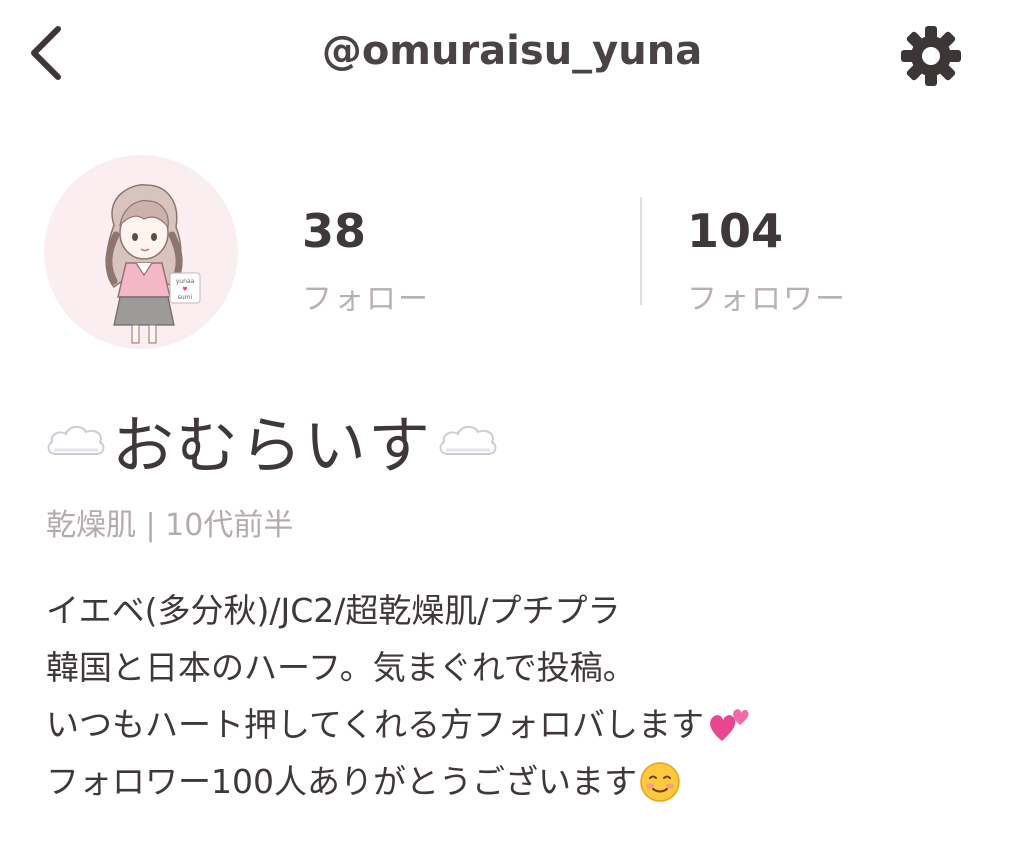 The height and width of the screenshot is (864, 1024). What do you see at coordinates (170, 525) in the screenshot?
I see `profile-meta: 乾燥肌 | 10代前半` at bounding box center [170, 525].